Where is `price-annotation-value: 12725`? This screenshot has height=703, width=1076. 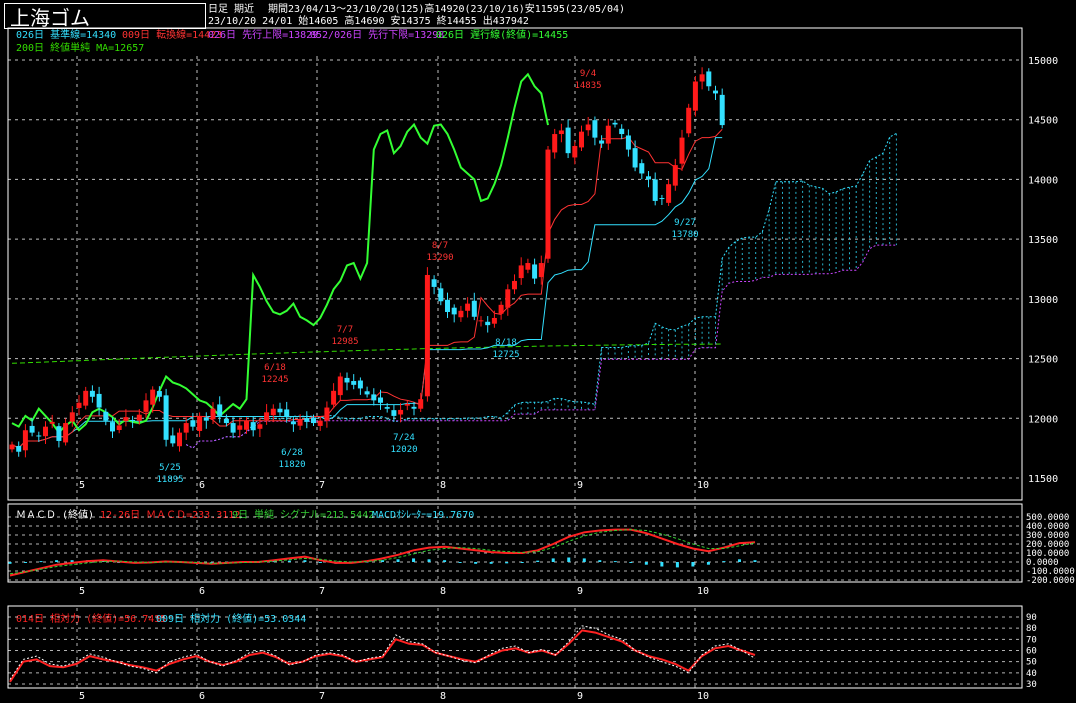
price-annotation-value: 12725 is located at coordinates (505, 355).